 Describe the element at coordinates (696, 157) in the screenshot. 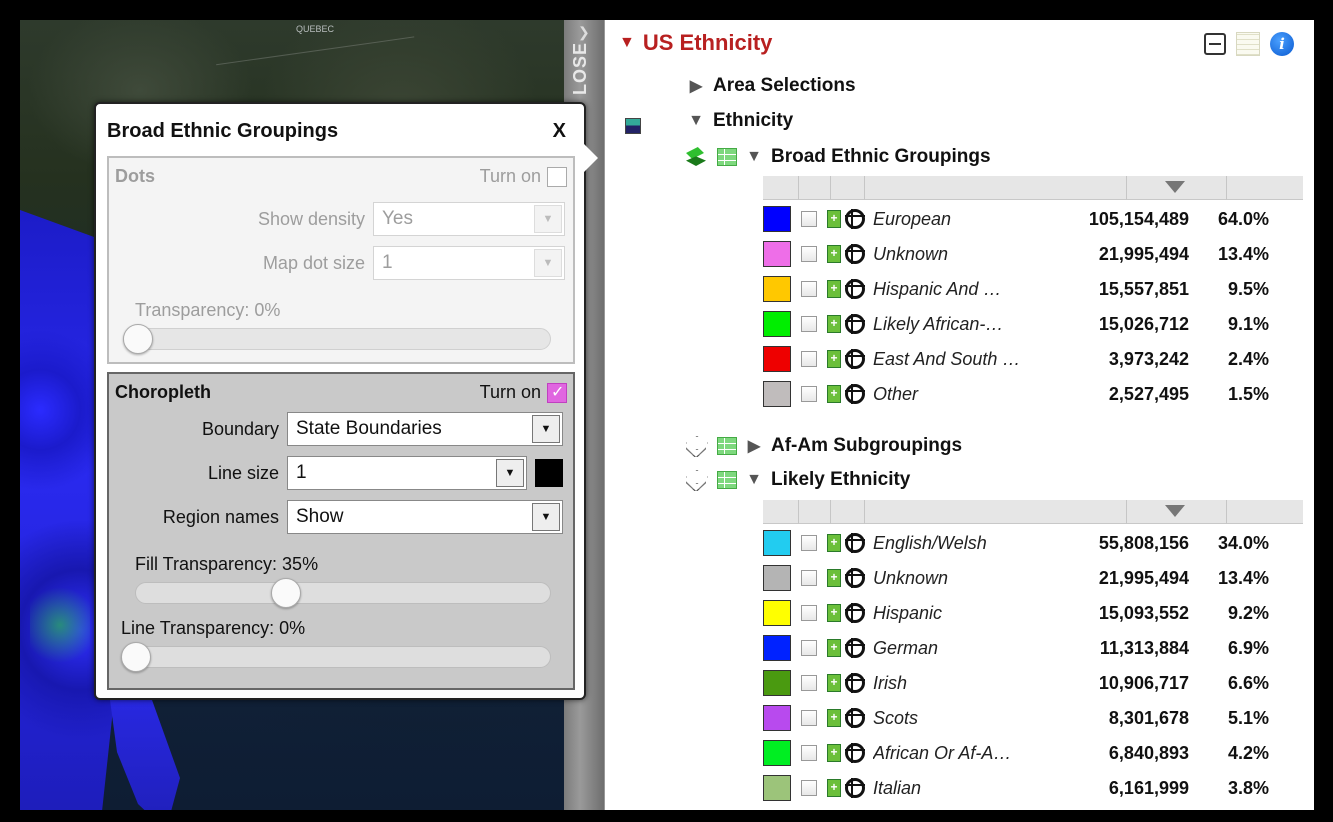

I see `layer-visible-icon` at that location.